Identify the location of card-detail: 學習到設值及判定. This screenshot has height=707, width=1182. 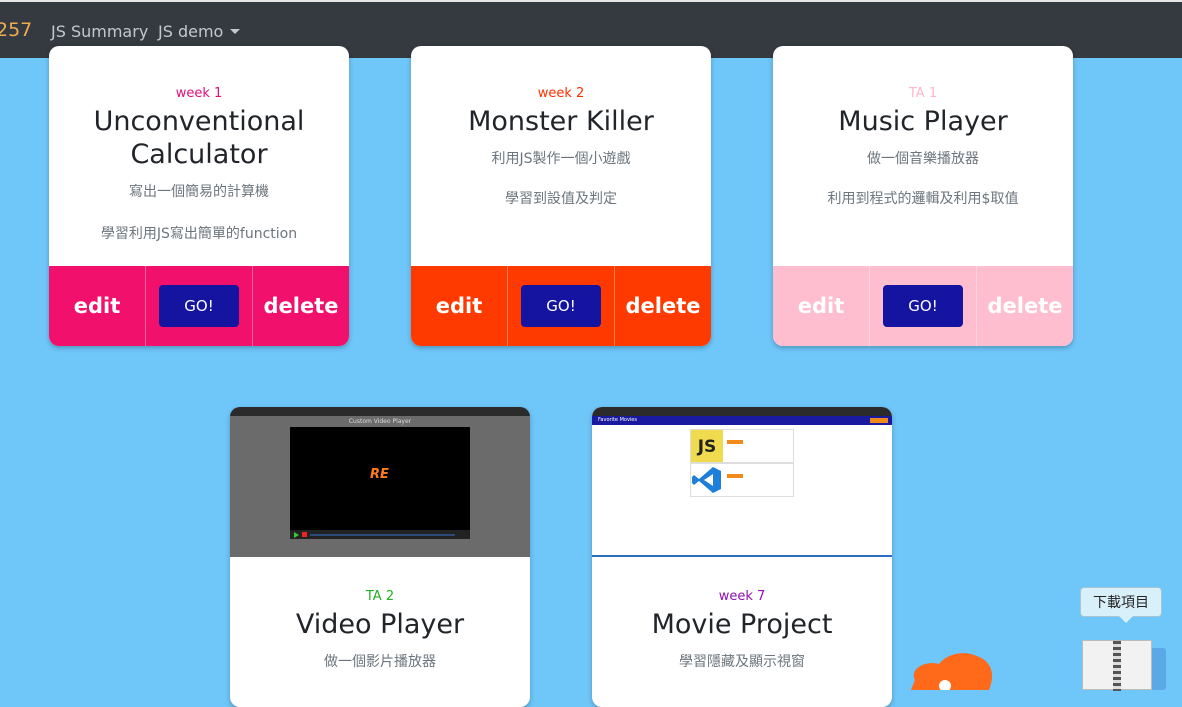
(561, 199).